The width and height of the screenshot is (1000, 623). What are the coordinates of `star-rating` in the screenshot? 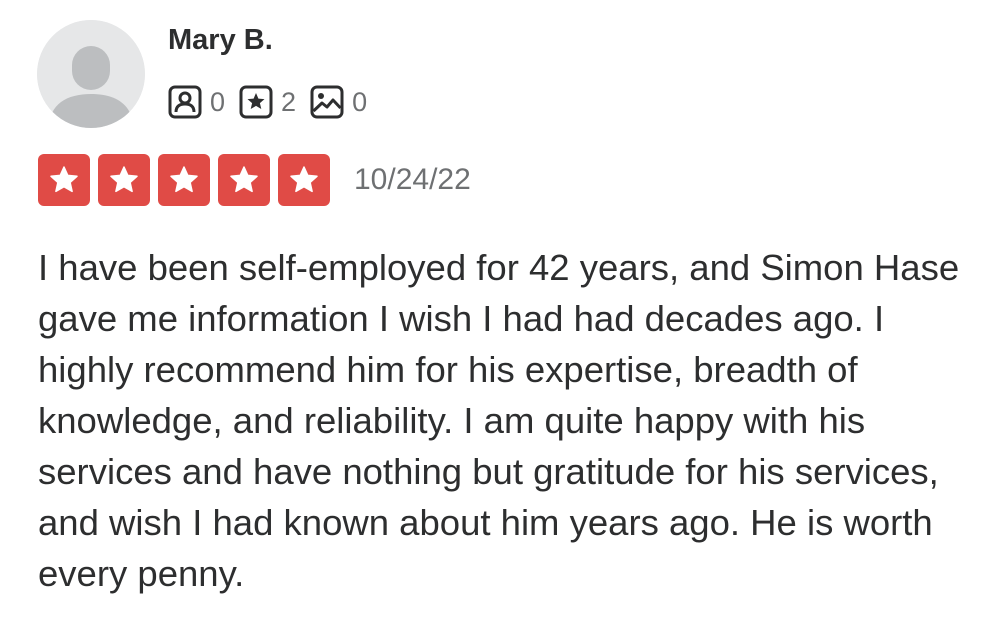 It's located at (188, 180).